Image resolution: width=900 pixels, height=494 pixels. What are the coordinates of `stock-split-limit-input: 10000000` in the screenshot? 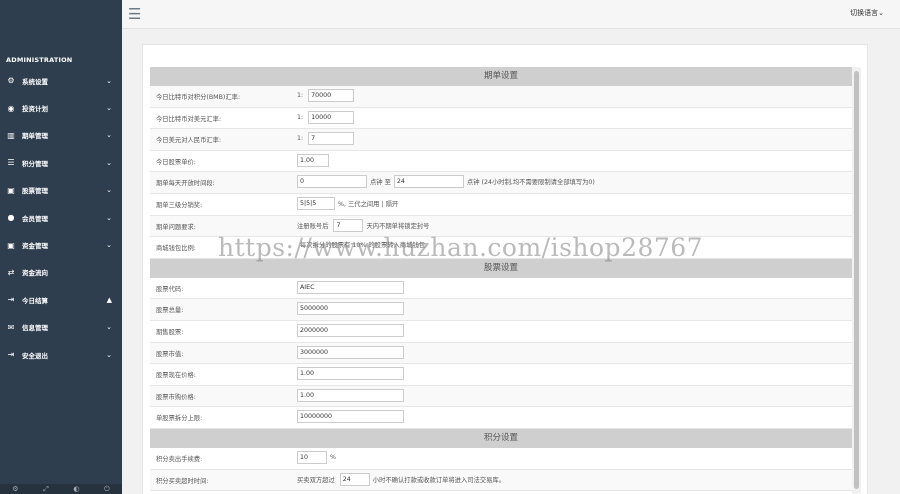 It's located at (350, 417).